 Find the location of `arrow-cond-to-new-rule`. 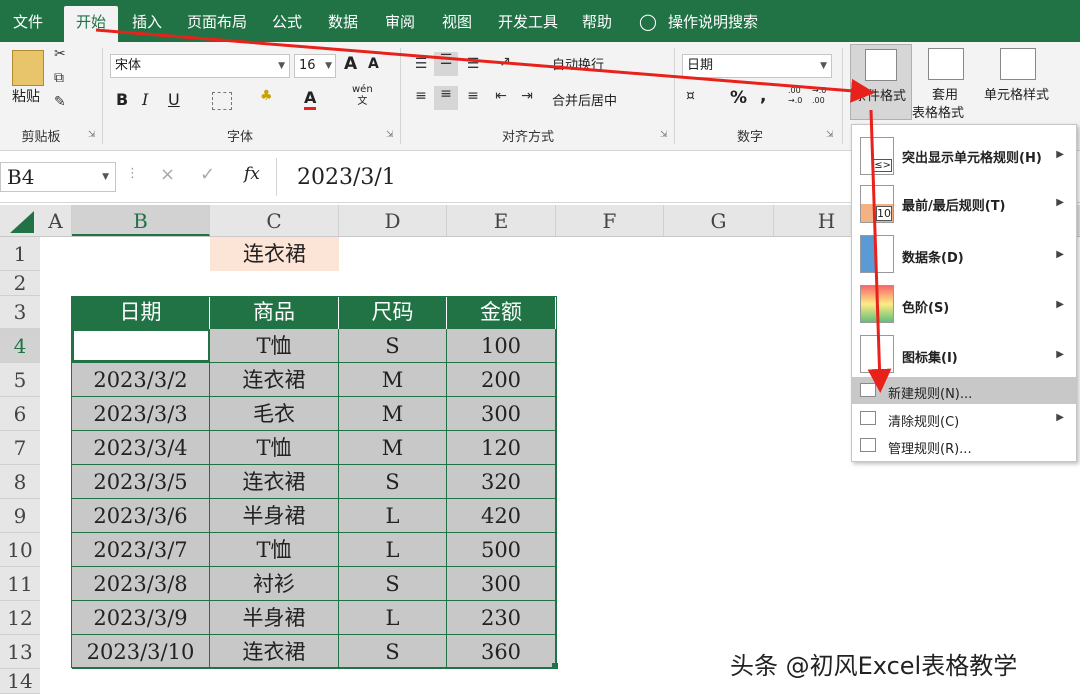

arrow-cond-to-new-rule is located at coordinates (879, 251).